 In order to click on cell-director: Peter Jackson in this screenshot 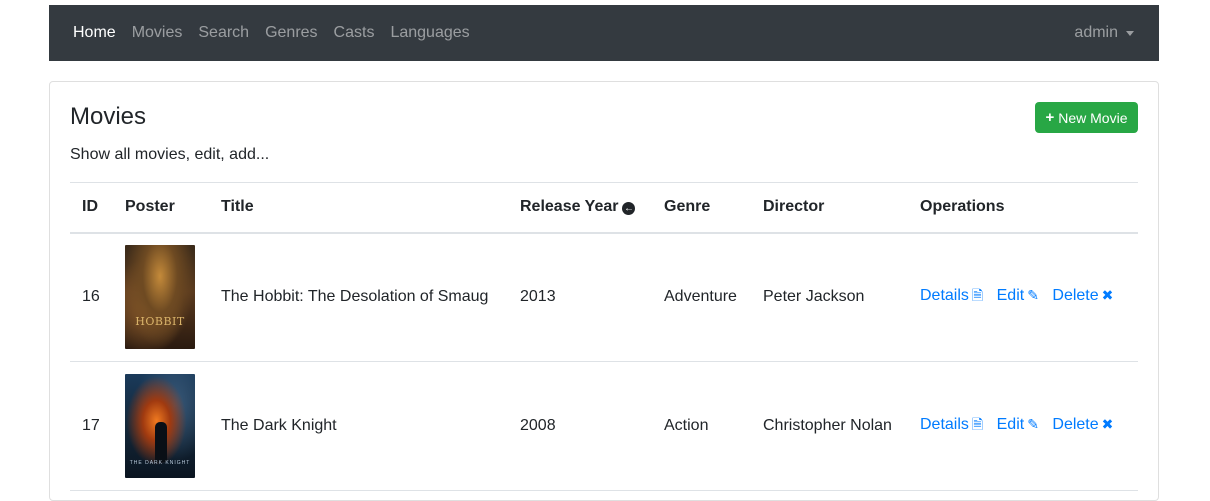, I will do `click(829, 297)`.